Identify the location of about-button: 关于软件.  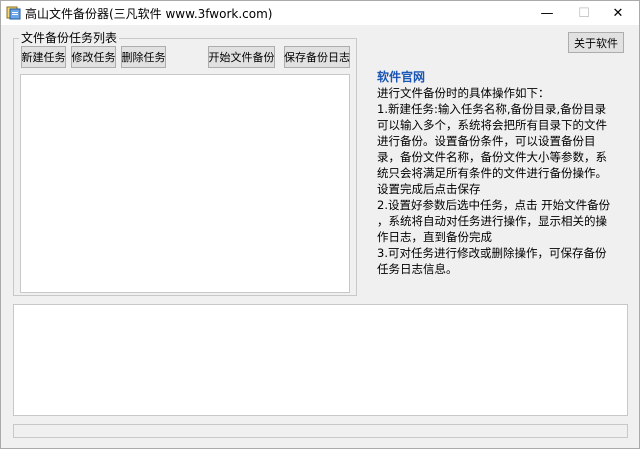
(596, 42).